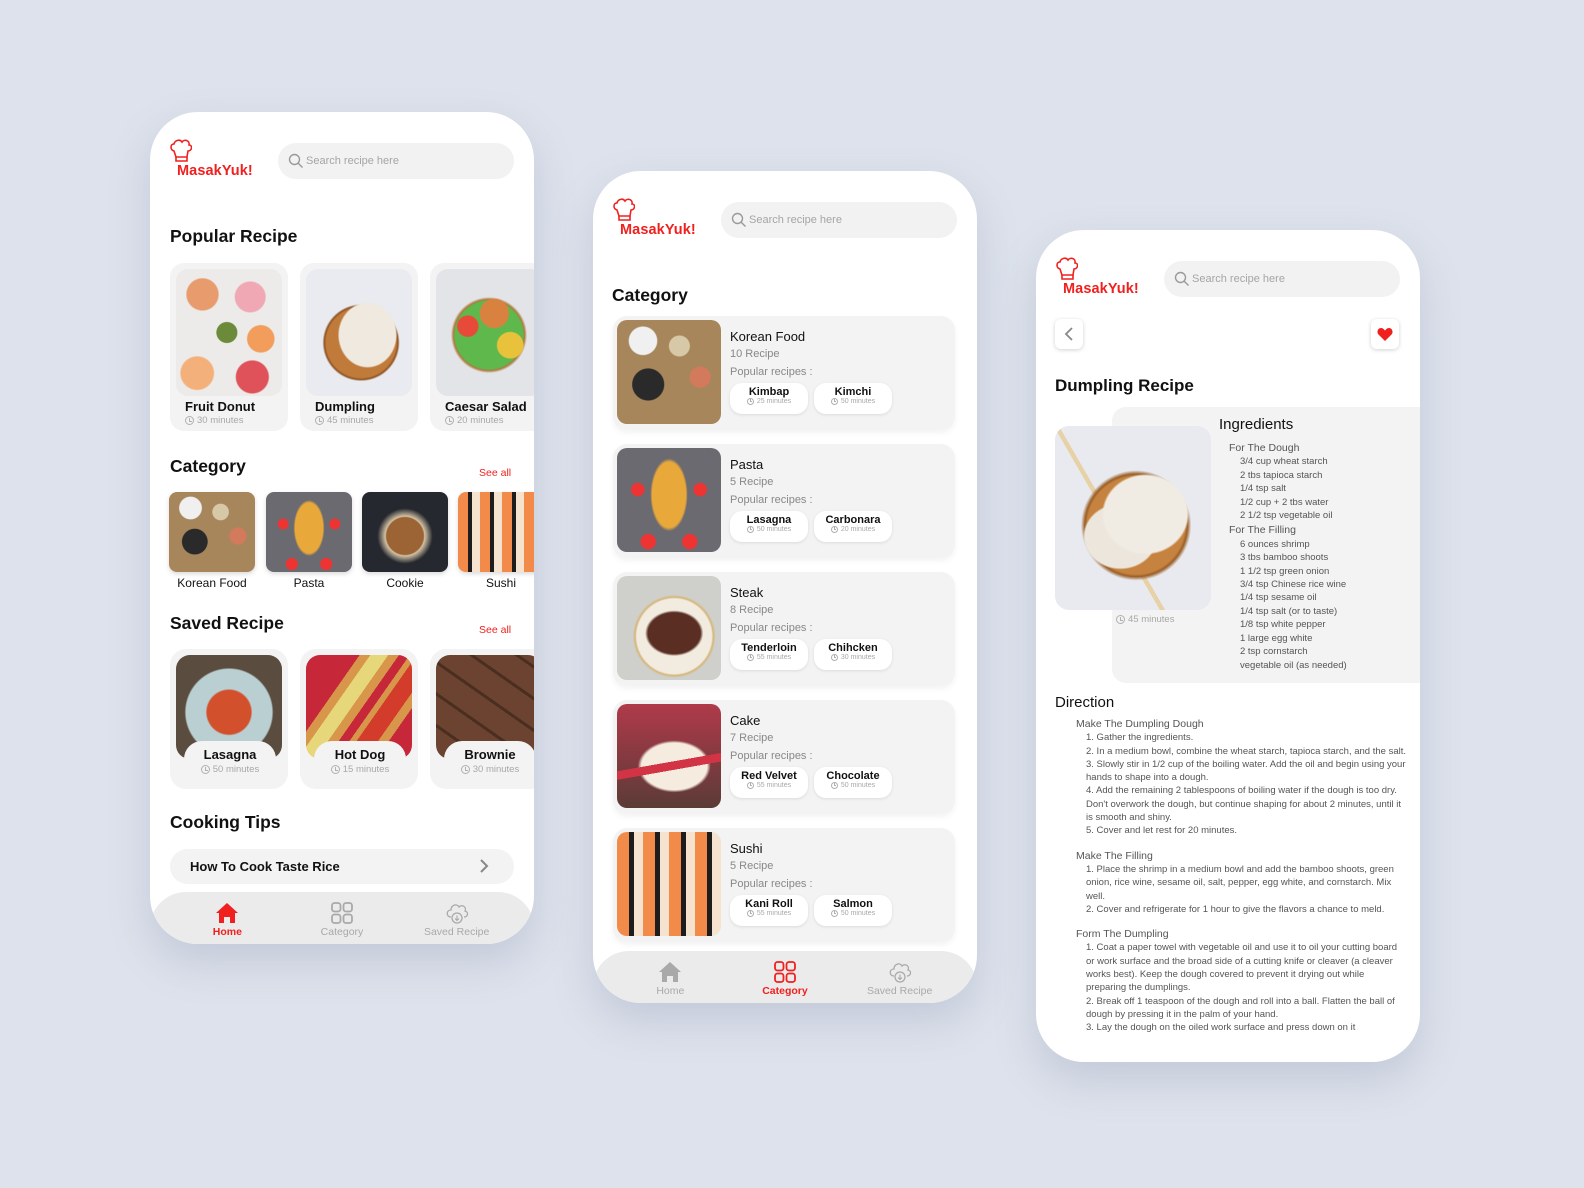 The image size is (1584, 1188). What do you see at coordinates (853, 529) in the screenshot?
I see `recipe-time: 20 minutes` at bounding box center [853, 529].